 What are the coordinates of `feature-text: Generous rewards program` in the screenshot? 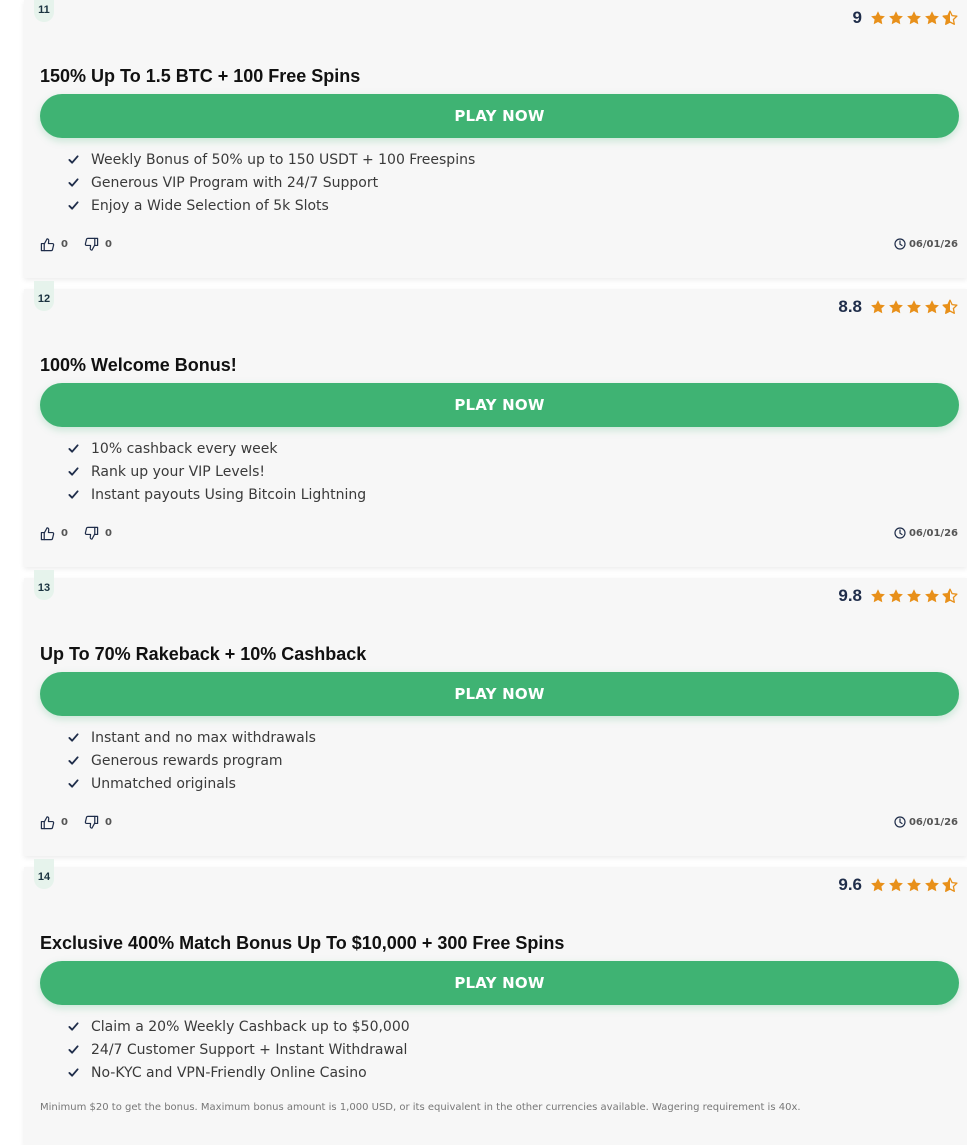 It's located at (187, 760).